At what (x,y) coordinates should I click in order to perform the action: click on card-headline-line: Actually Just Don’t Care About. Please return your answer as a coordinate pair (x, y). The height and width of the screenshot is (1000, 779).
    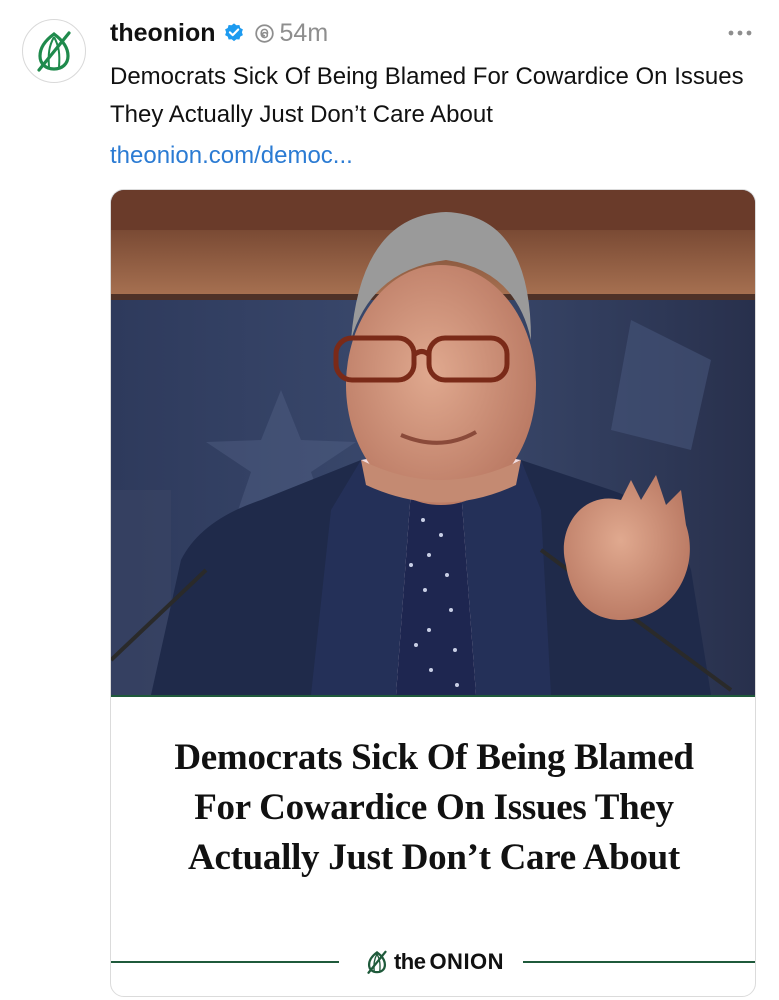
    Looking at the image, I should click on (434, 857).